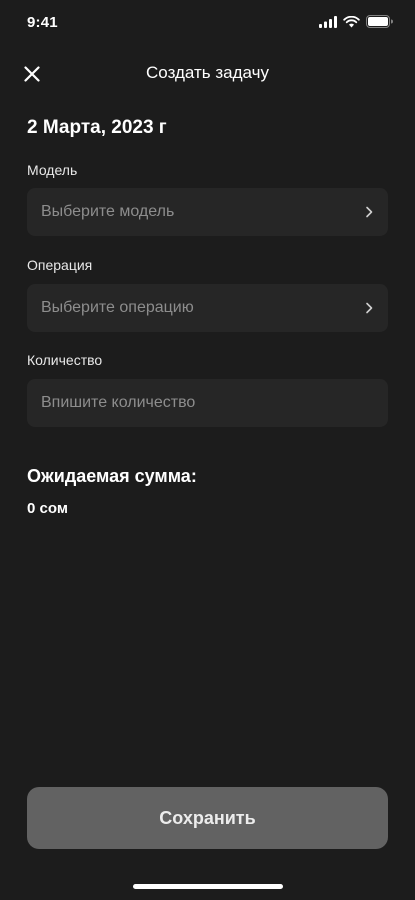  I want to click on quantity-input: Впишите количество, so click(207, 403).